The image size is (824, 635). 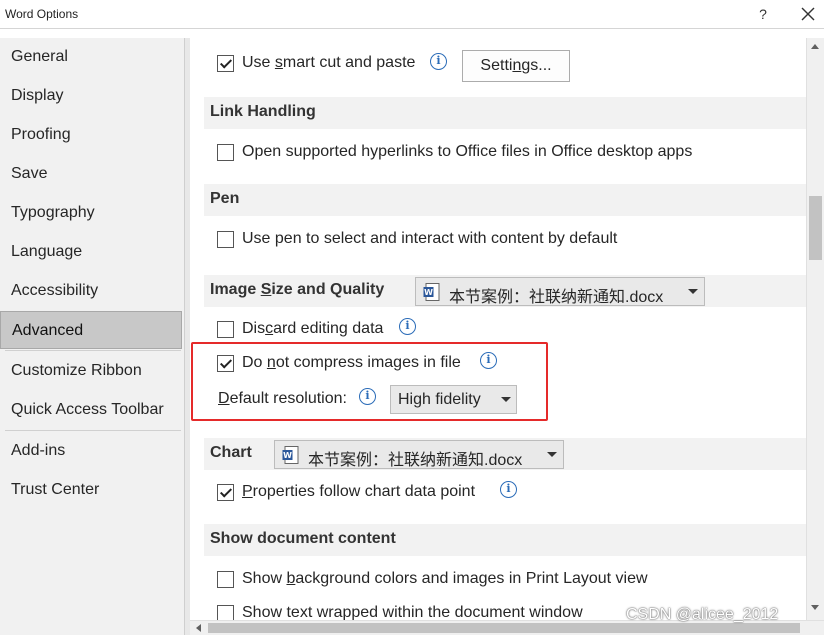 What do you see at coordinates (91, 57) in the screenshot?
I see `sidebar-item-general: General` at bounding box center [91, 57].